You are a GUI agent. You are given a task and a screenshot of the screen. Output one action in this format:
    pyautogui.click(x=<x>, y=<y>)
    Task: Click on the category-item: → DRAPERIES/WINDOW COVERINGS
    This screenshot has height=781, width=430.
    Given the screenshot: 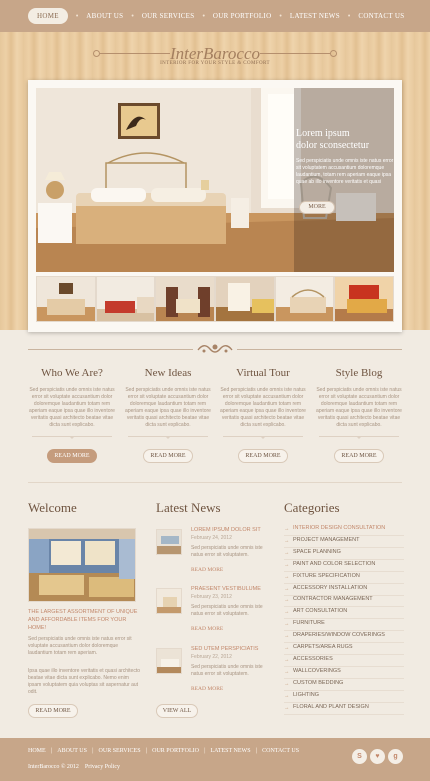 What is the action you would take?
    pyautogui.click(x=344, y=637)
    